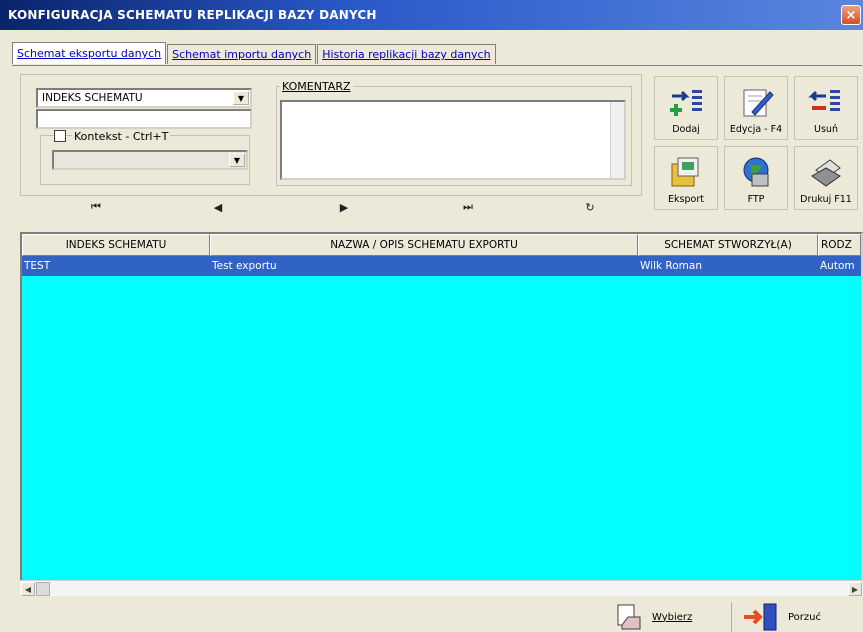 The image size is (863, 632). I want to click on ftp-button: FTP, so click(756, 178).